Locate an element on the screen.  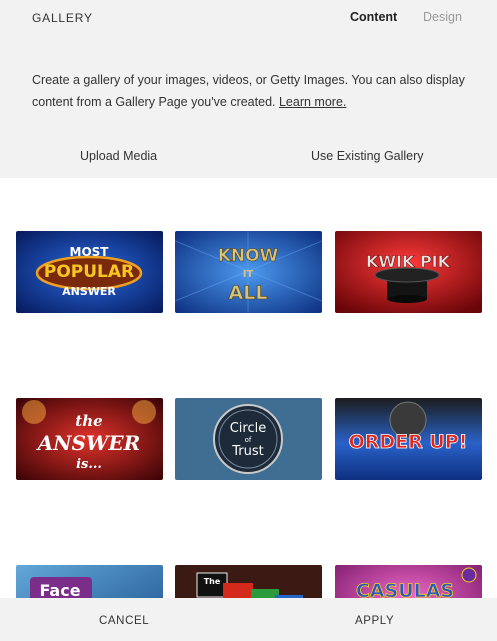
thumbnail-image: ORDER UP! is located at coordinates (408, 439).